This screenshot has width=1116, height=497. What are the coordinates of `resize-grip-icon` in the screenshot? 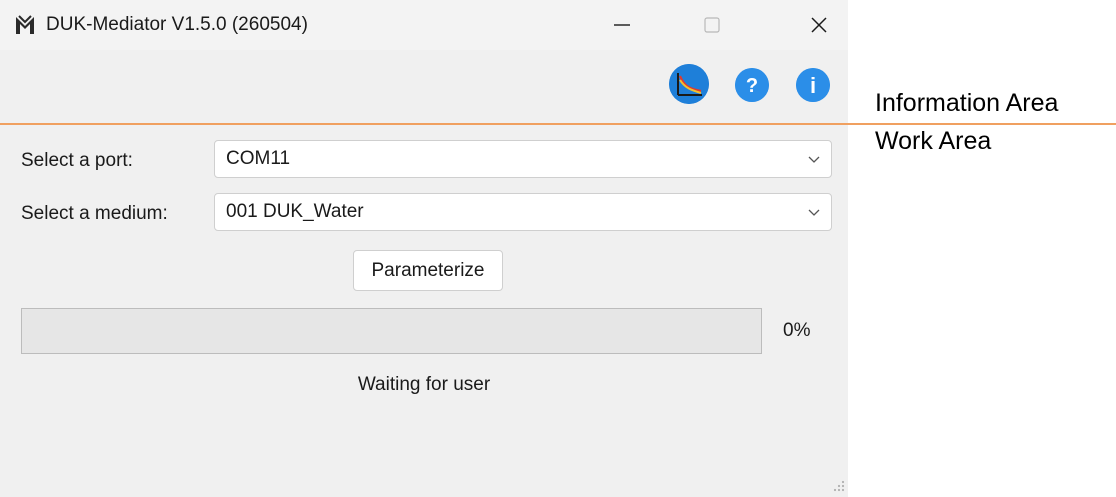 It's located at (838, 487).